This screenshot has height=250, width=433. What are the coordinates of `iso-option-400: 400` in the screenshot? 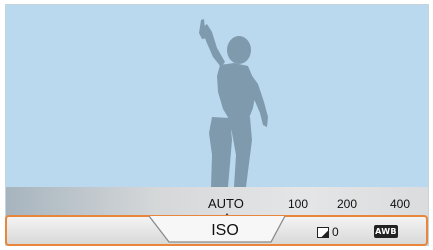 It's located at (400, 204).